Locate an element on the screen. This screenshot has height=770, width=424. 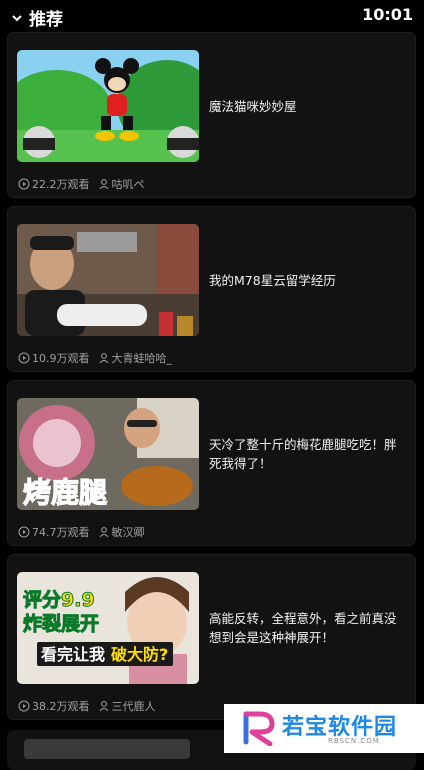
video-meta: 22.2万观看 咕叽ペ is located at coordinates (81, 184).